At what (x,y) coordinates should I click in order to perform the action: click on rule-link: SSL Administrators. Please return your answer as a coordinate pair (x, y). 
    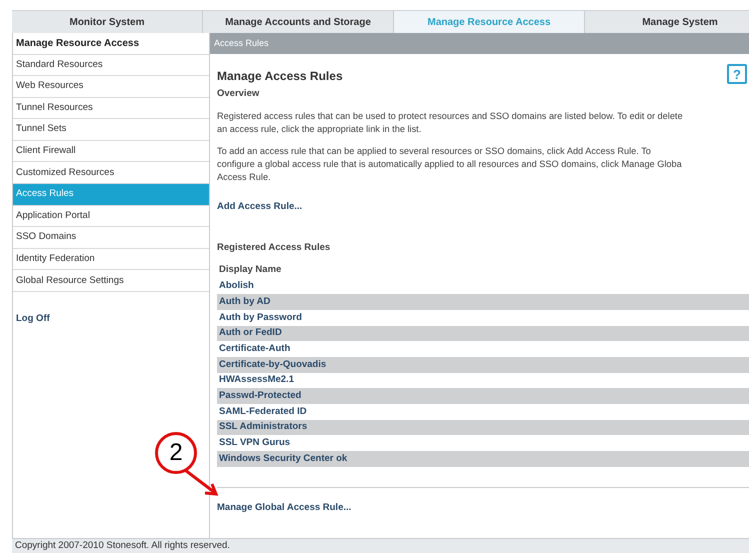
    Looking at the image, I should click on (483, 428).